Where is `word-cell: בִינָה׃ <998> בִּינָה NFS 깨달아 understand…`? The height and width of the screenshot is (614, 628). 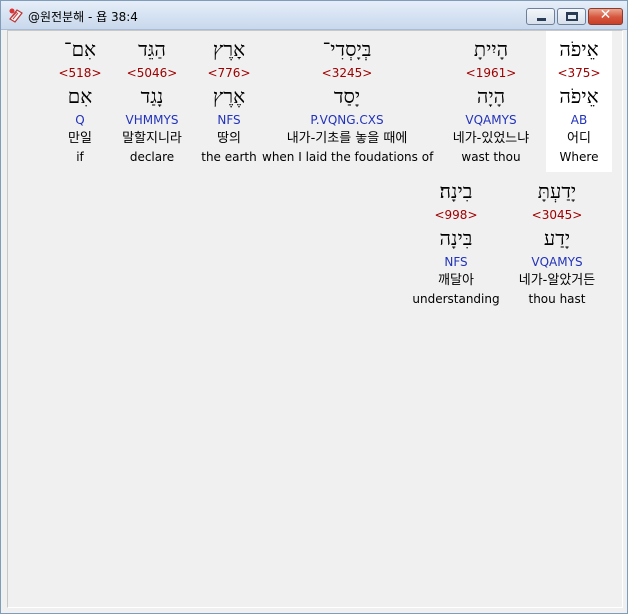
word-cell: בִינָה׃ <998> בִּינָה NFS 깨달아 understand… is located at coordinates (456, 243).